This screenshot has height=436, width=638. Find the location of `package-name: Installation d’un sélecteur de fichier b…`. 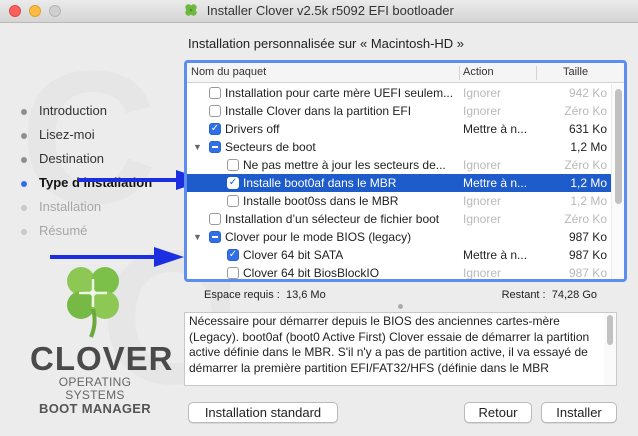

package-name: Installation d’un sélecteur de fichier b… is located at coordinates (332, 219).